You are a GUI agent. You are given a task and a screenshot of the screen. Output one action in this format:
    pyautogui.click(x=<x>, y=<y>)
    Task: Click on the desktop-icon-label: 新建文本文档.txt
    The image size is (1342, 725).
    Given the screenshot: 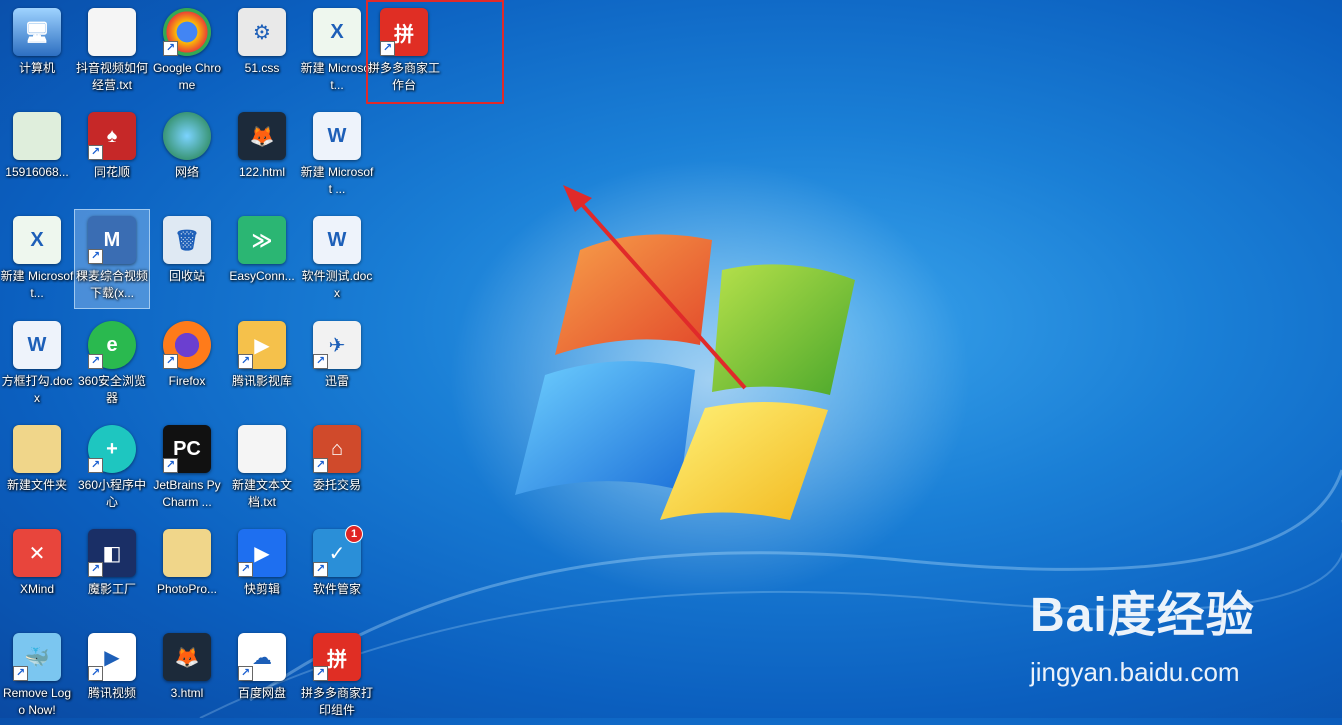 What is the action you would take?
    pyautogui.click(x=261, y=493)
    